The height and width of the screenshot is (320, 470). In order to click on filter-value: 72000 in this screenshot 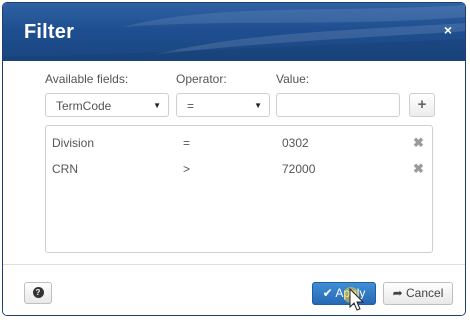, I will do `click(299, 169)`.